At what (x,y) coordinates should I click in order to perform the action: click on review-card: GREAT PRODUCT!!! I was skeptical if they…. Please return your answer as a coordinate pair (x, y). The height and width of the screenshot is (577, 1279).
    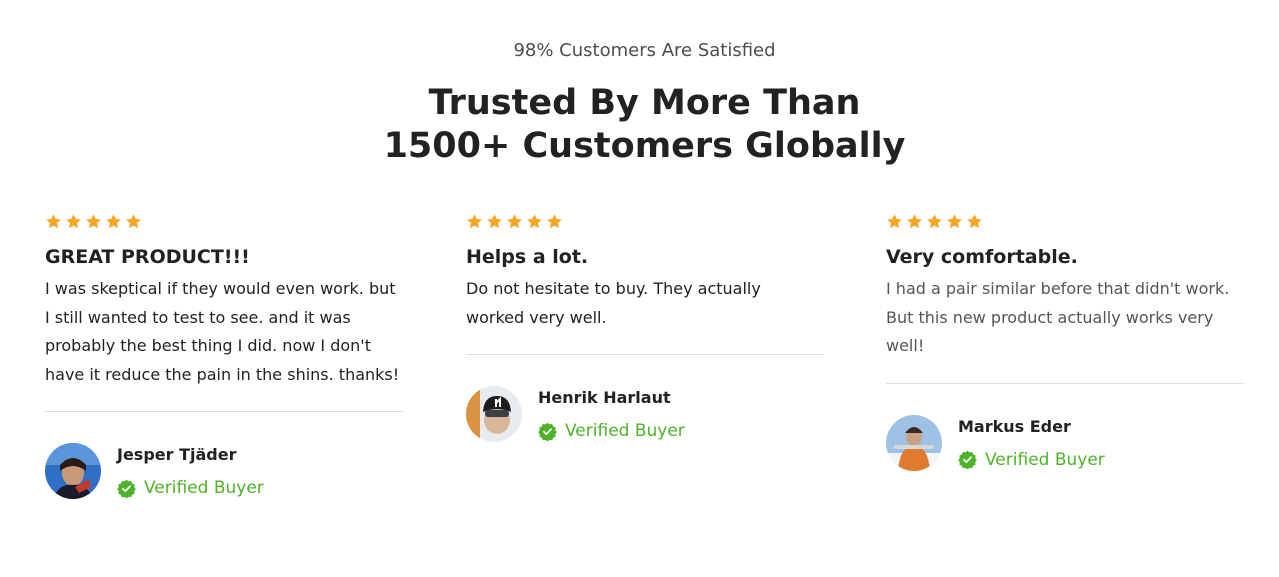
    Looking at the image, I should click on (224, 356).